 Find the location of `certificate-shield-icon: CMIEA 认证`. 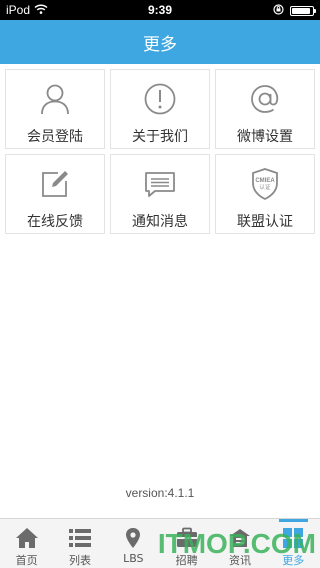

certificate-shield-icon: CMIEA 认证 is located at coordinates (265, 184).